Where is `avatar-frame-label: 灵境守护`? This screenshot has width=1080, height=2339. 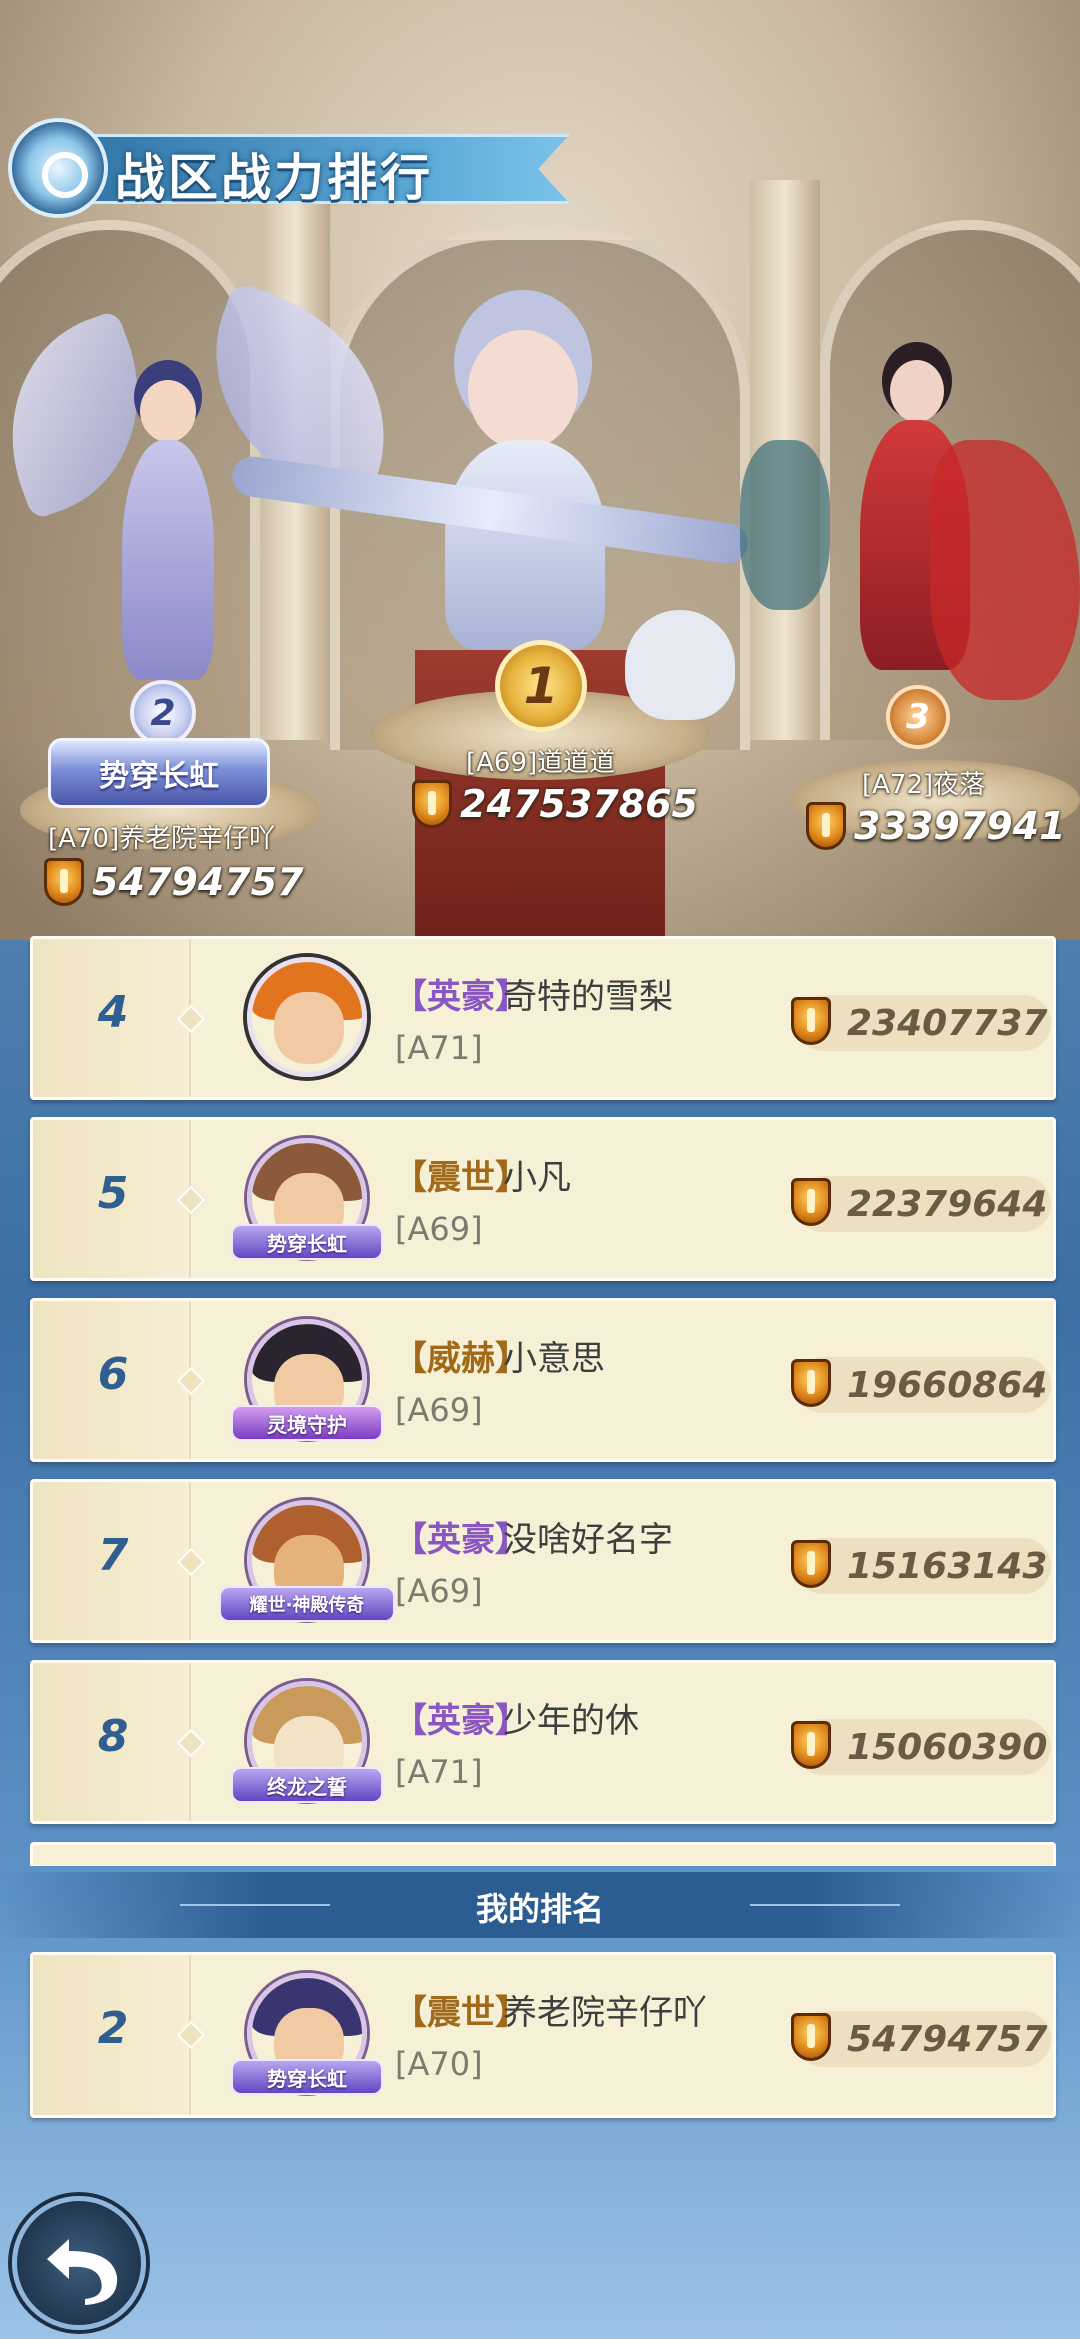 avatar-frame-label: 灵境守护 is located at coordinates (307, 1423).